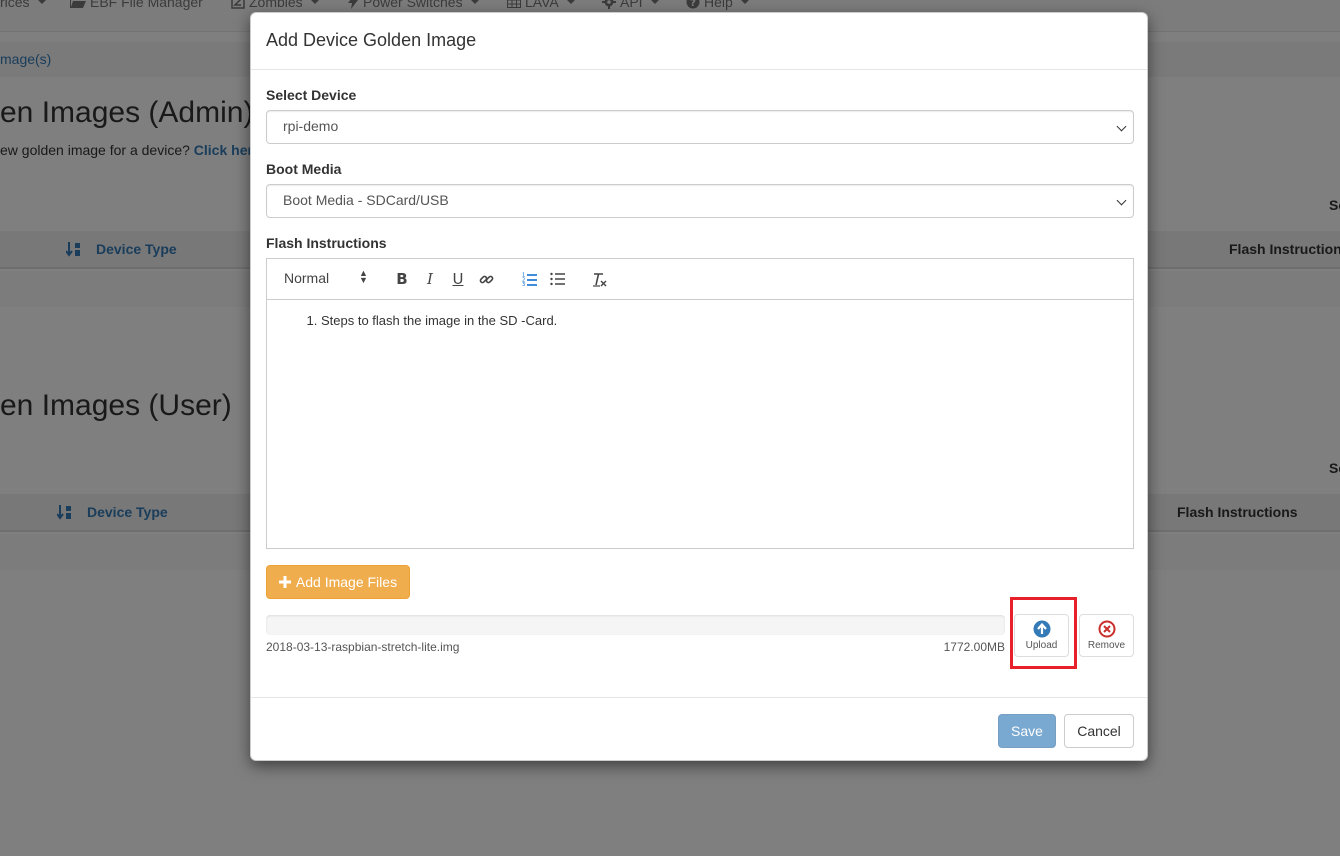 Image resolution: width=1340 pixels, height=856 pixels. I want to click on select-device-value: rpi-demo, so click(311, 126).